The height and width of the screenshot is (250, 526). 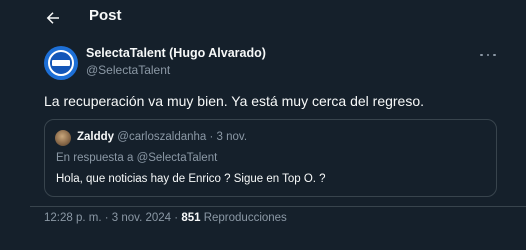 I want to click on author-avatar, so click(x=61, y=63).